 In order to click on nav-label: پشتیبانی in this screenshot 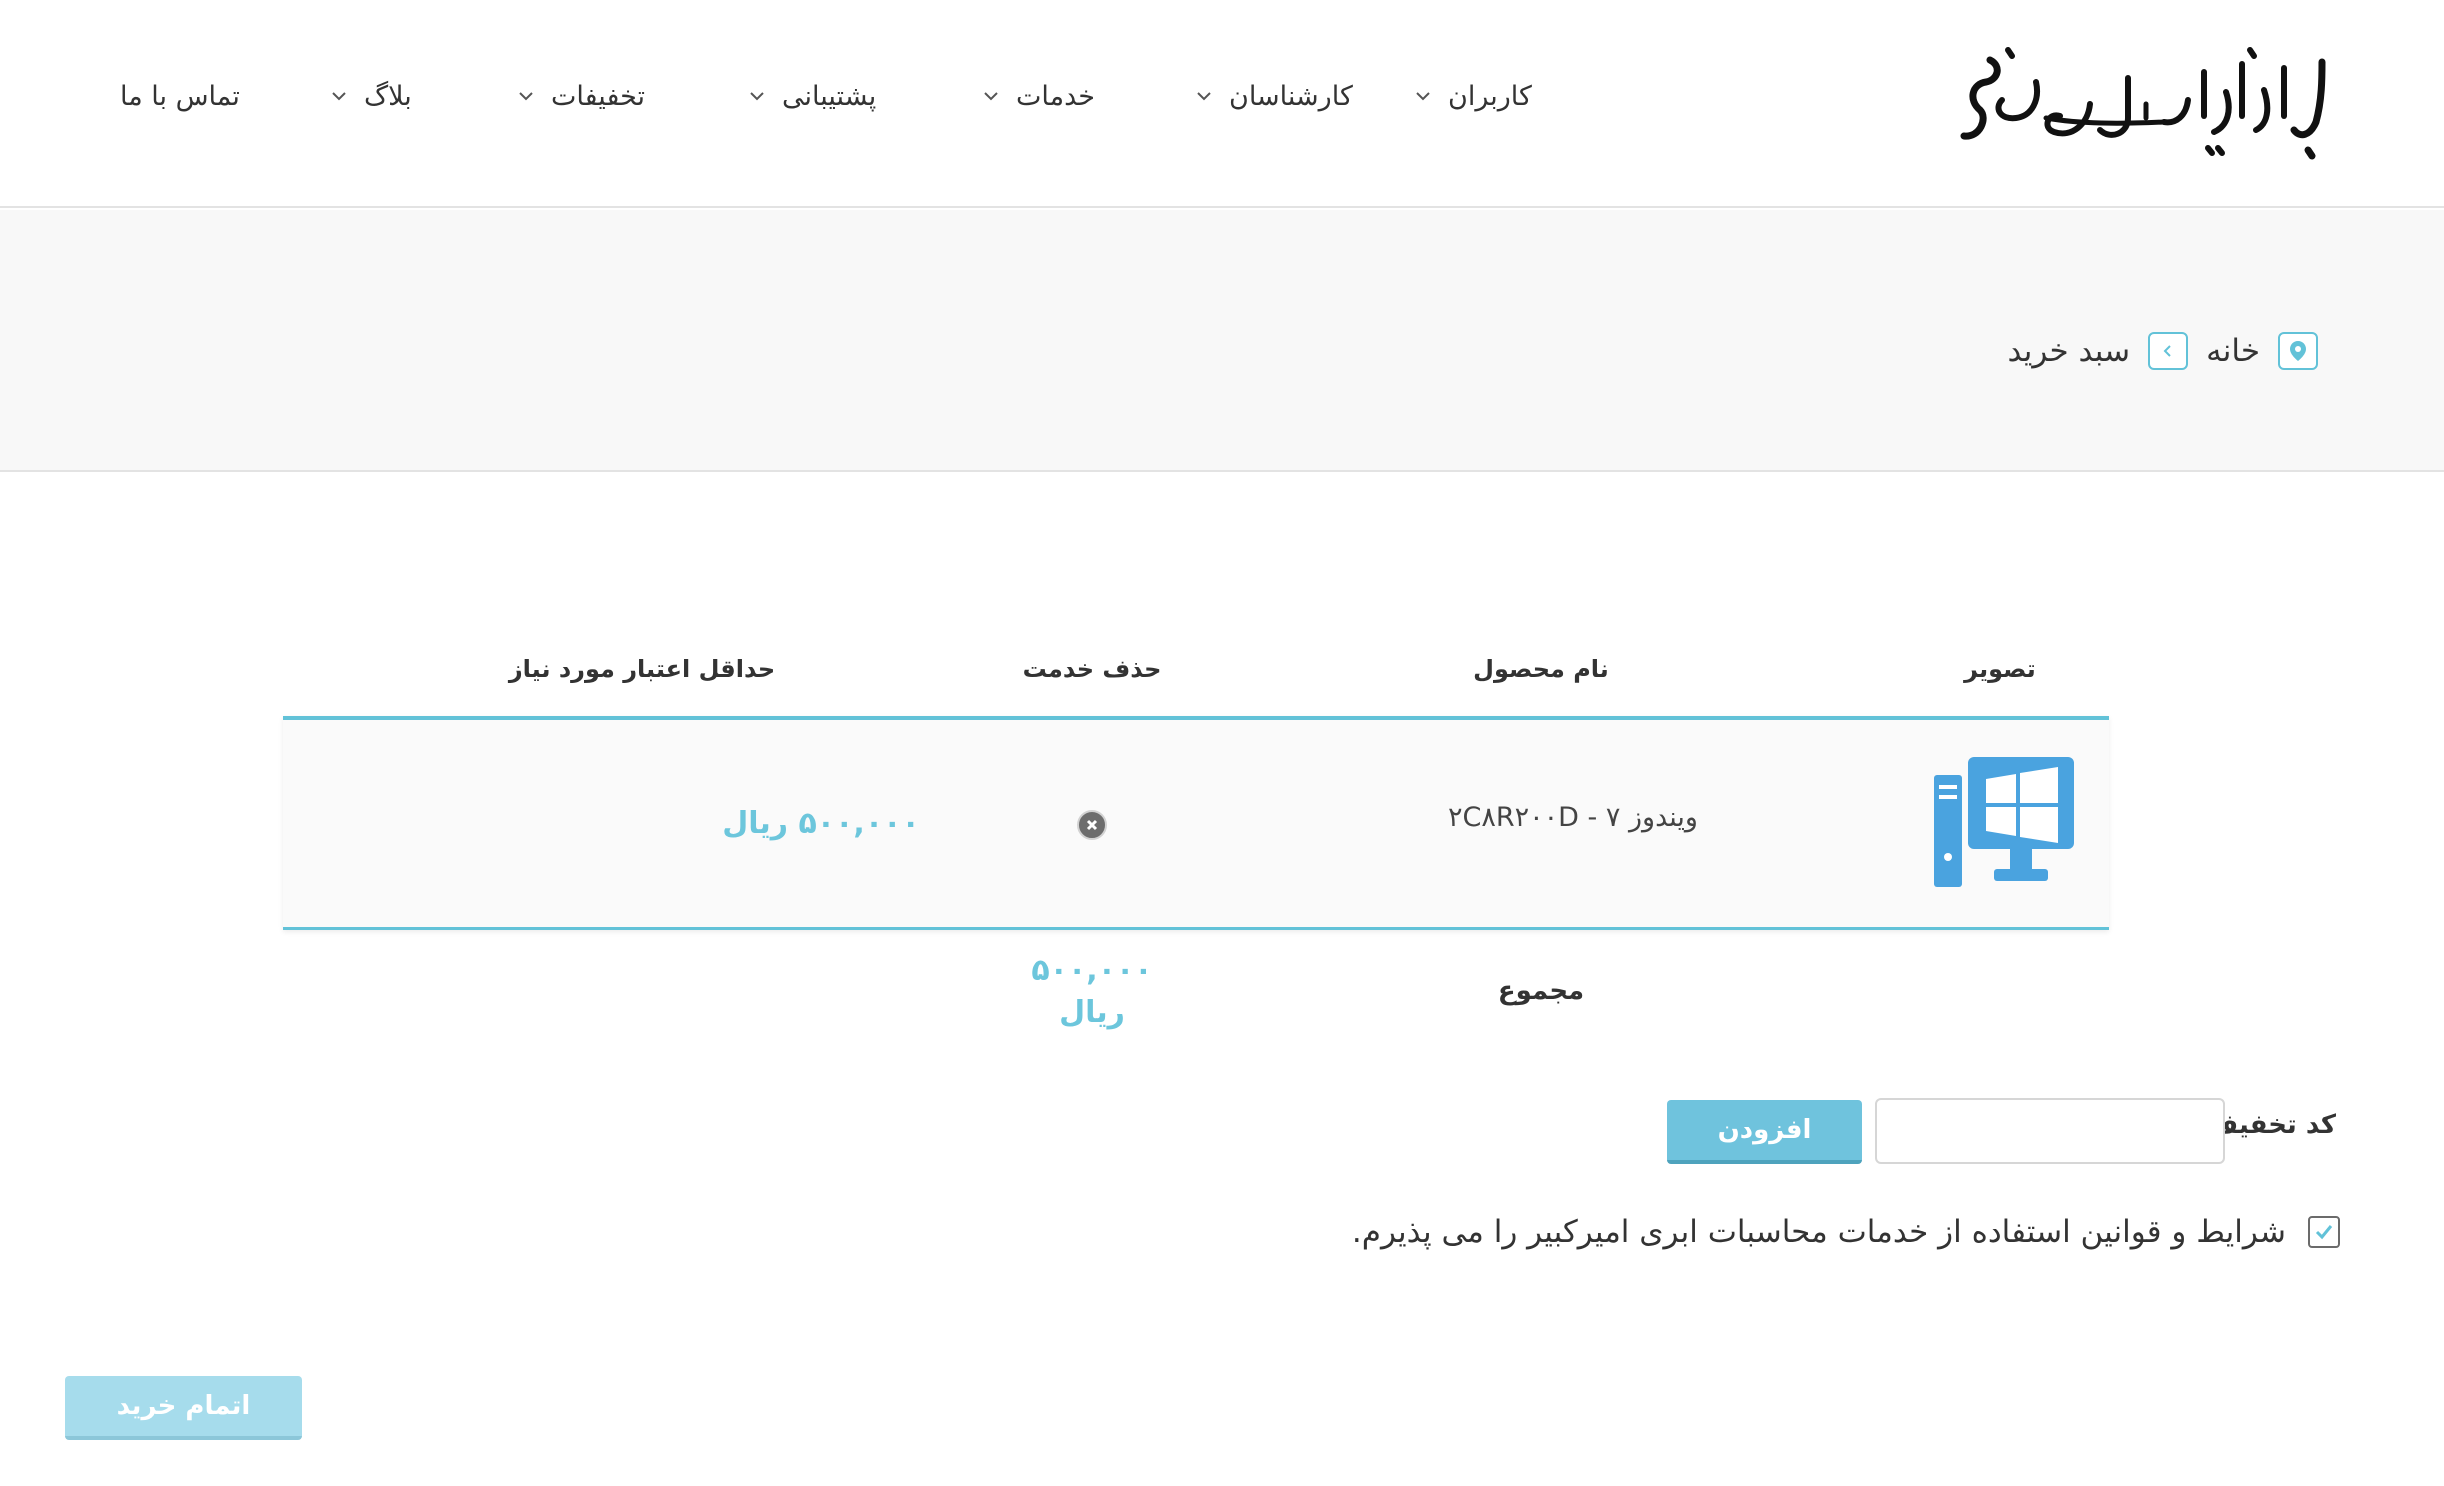, I will do `click(829, 96)`.